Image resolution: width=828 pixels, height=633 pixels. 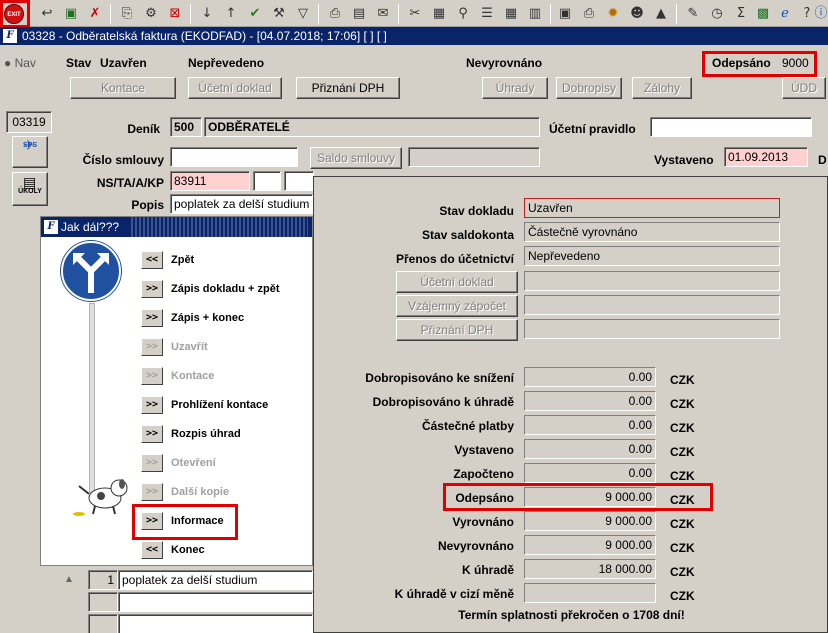 What do you see at coordinates (20, 63) in the screenshot?
I see `nav-toggle: ● Nav` at bounding box center [20, 63].